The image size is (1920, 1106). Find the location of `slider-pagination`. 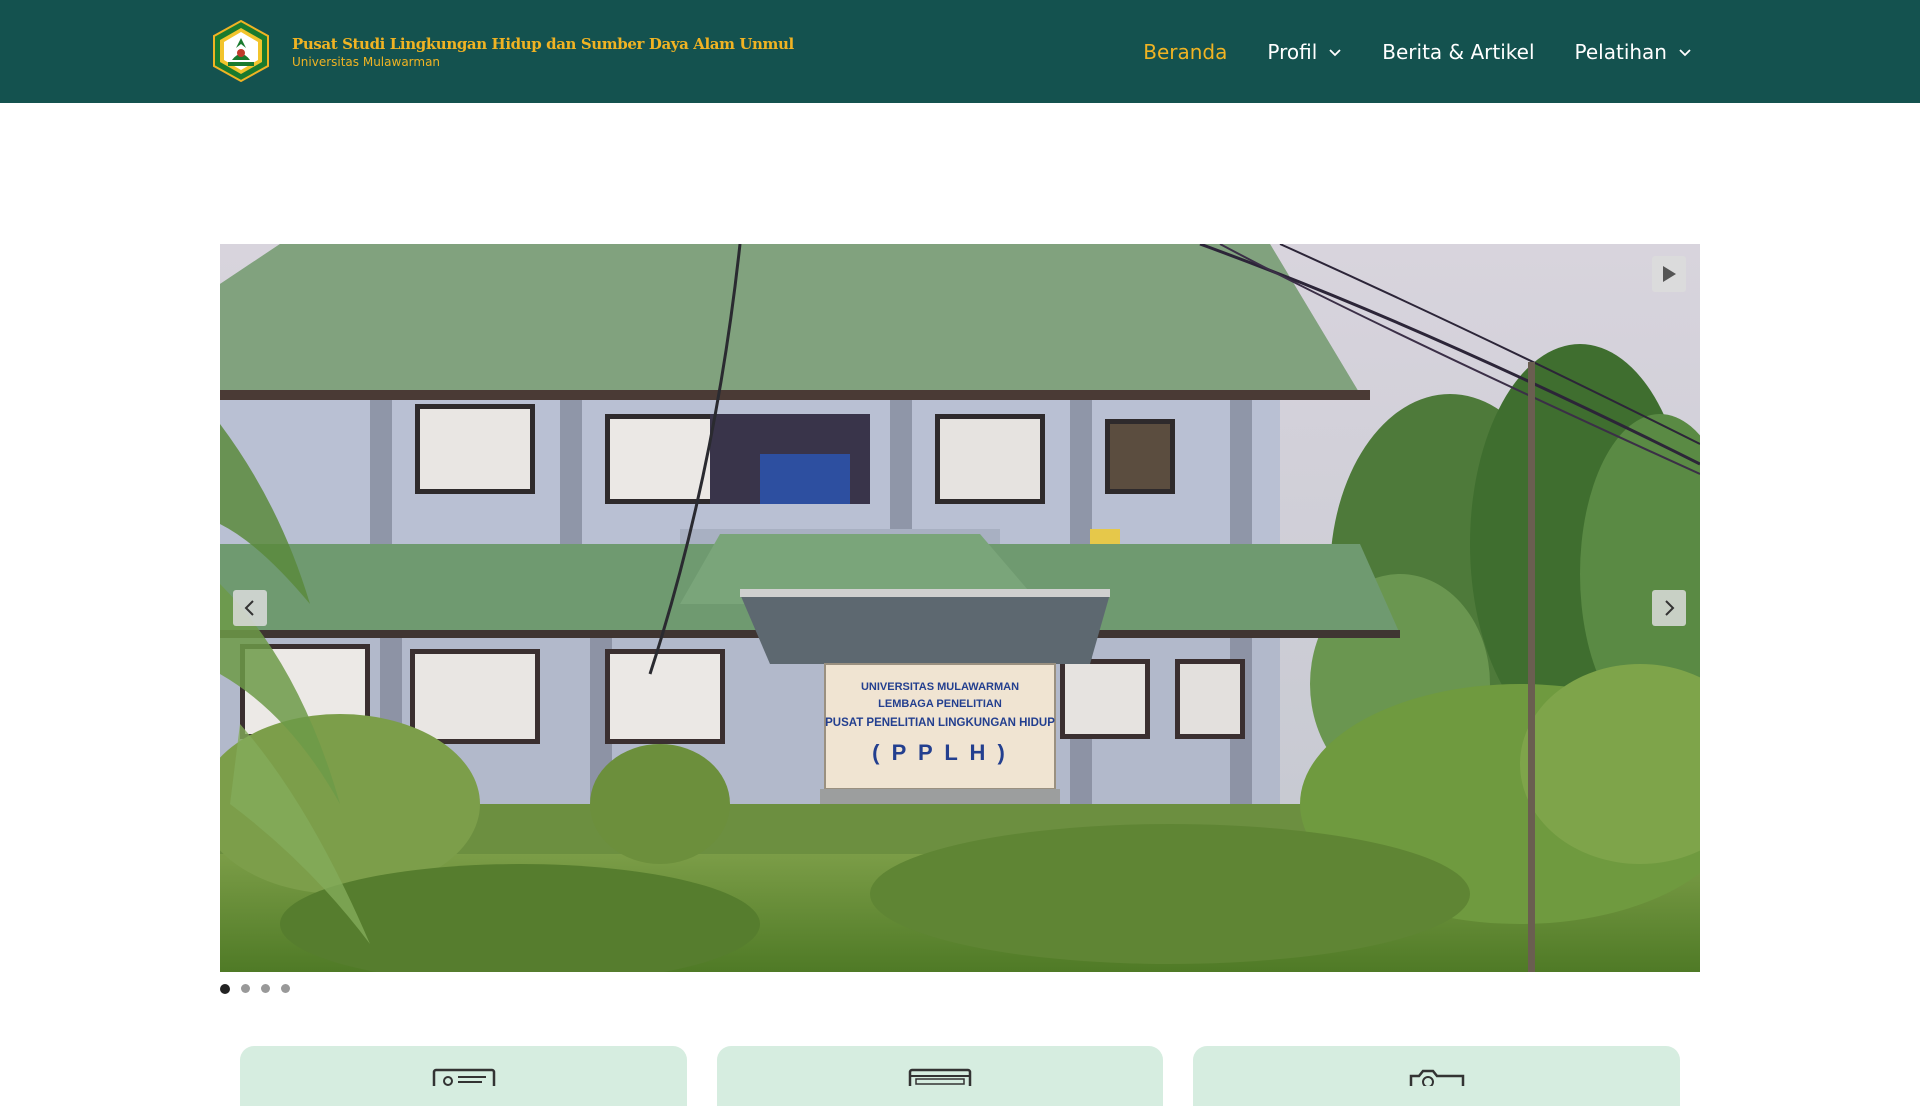

slider-pagination is located at coordinates (260, 989).